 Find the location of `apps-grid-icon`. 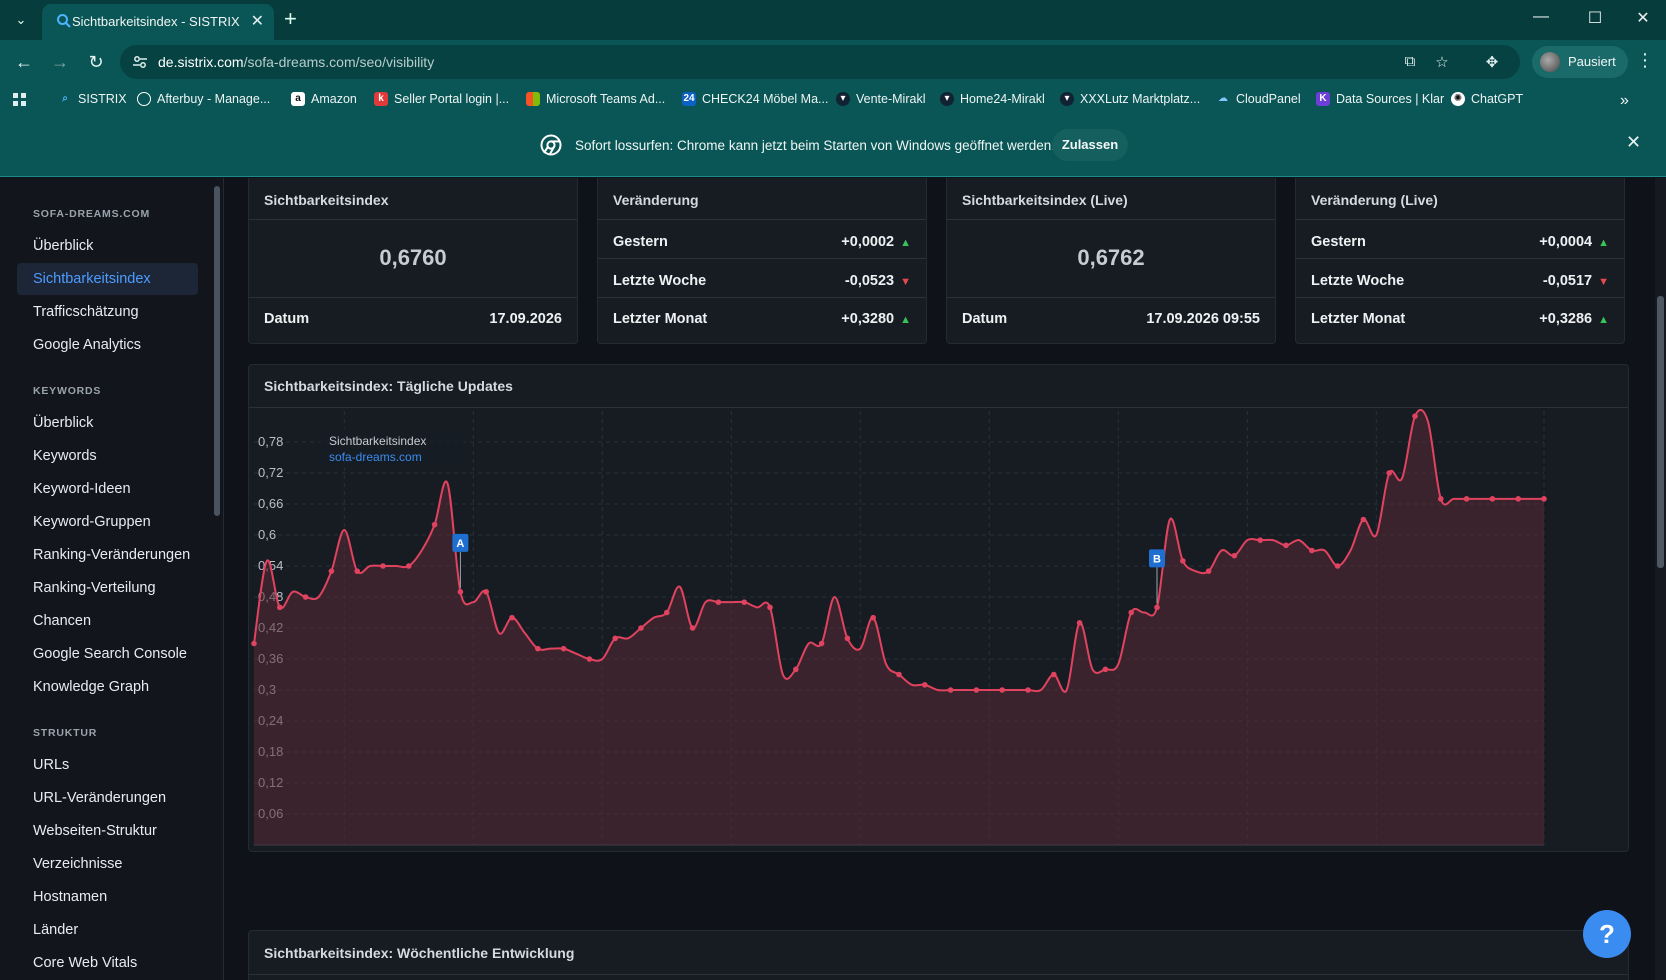

apps-grid-icon is located at coordinates (20, 100).